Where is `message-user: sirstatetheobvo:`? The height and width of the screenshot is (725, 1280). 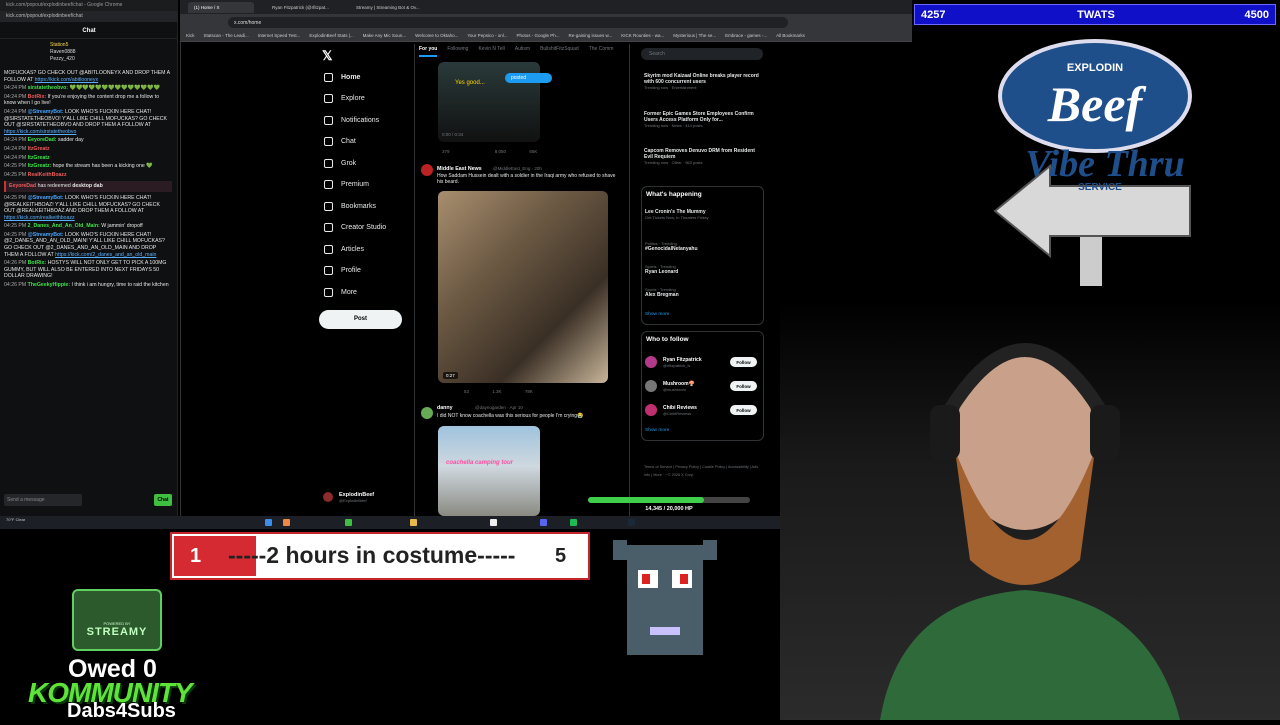
message-user: sirstatetheobvo: is located at coordinates (48, 88).